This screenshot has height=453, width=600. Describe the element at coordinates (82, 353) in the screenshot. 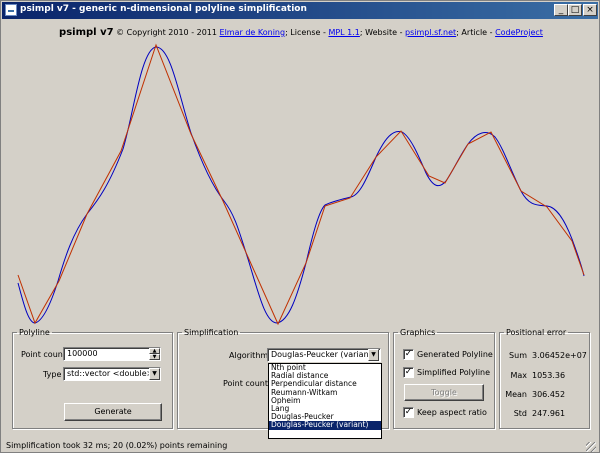

I see `point-count-value: 100000` at that location.